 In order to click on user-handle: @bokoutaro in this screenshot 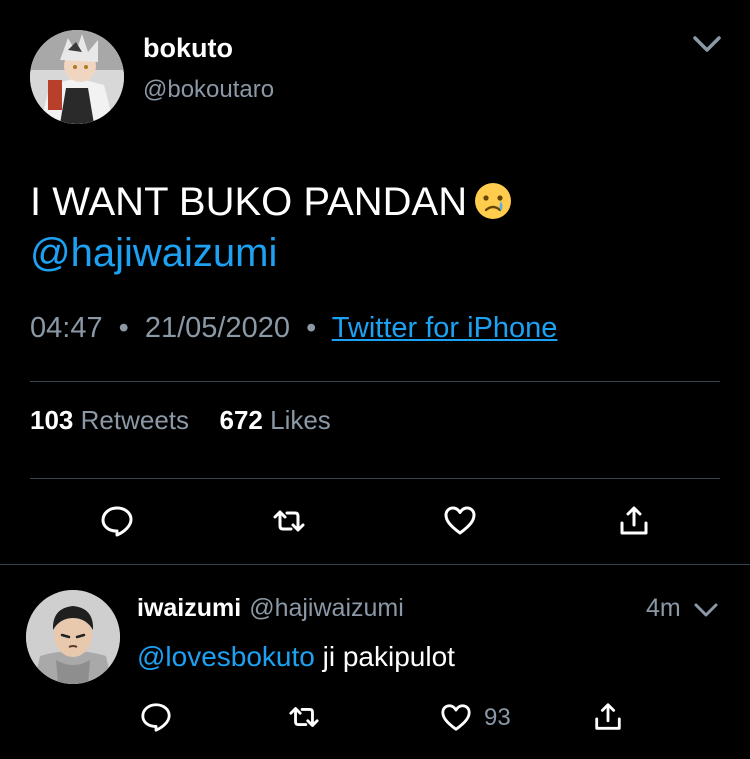, I will do `click(208, 90)`.